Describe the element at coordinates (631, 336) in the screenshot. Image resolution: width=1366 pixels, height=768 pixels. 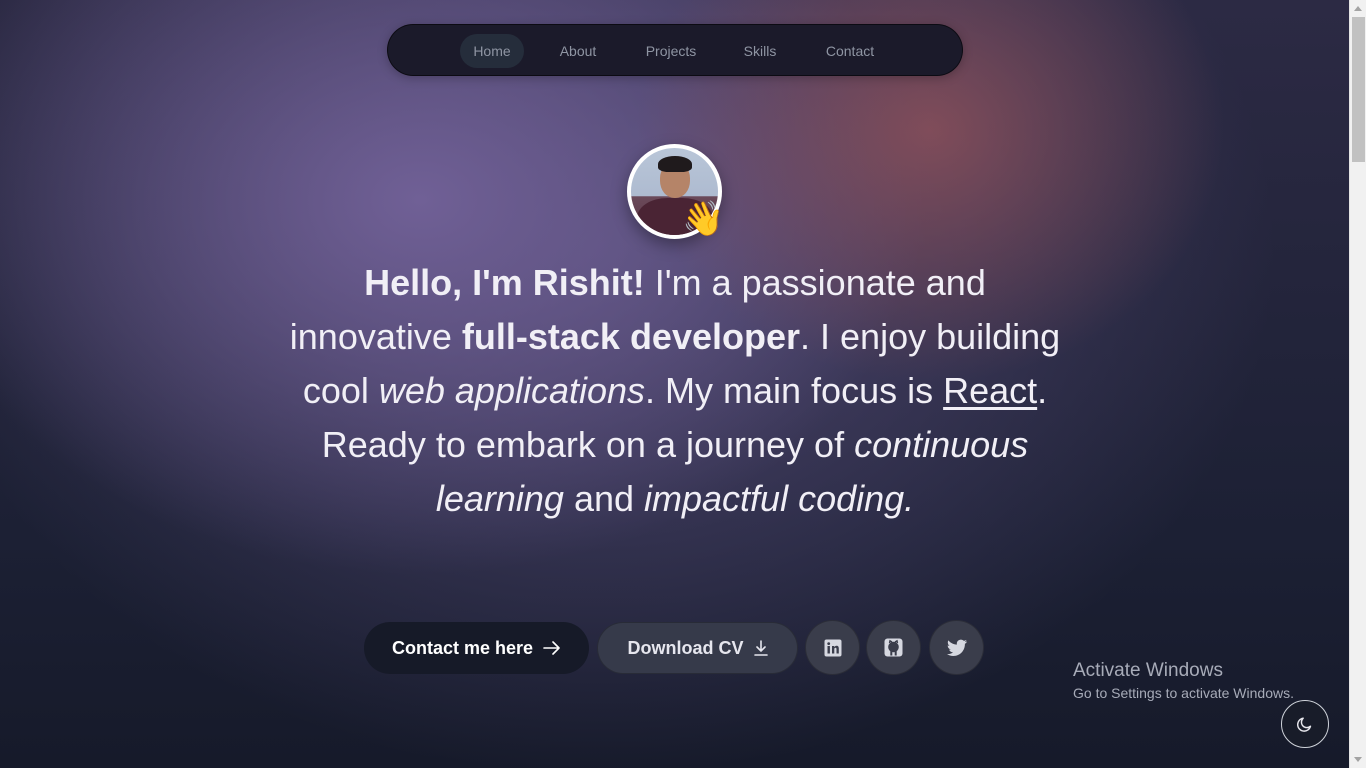
I see `intro-role: full-stack developer` at that location.